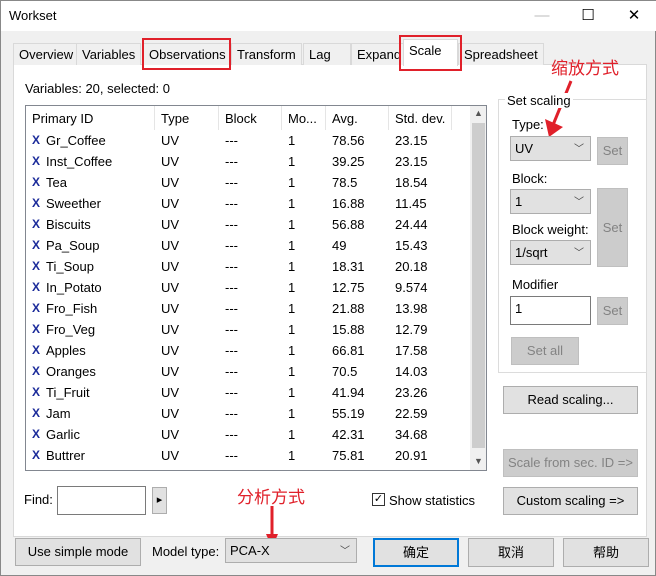 The image size is (656, 576). What do you see at coordinates (187, 118) in the screenshot?
I see `column-type: Type` at bounding box center [187, 118].